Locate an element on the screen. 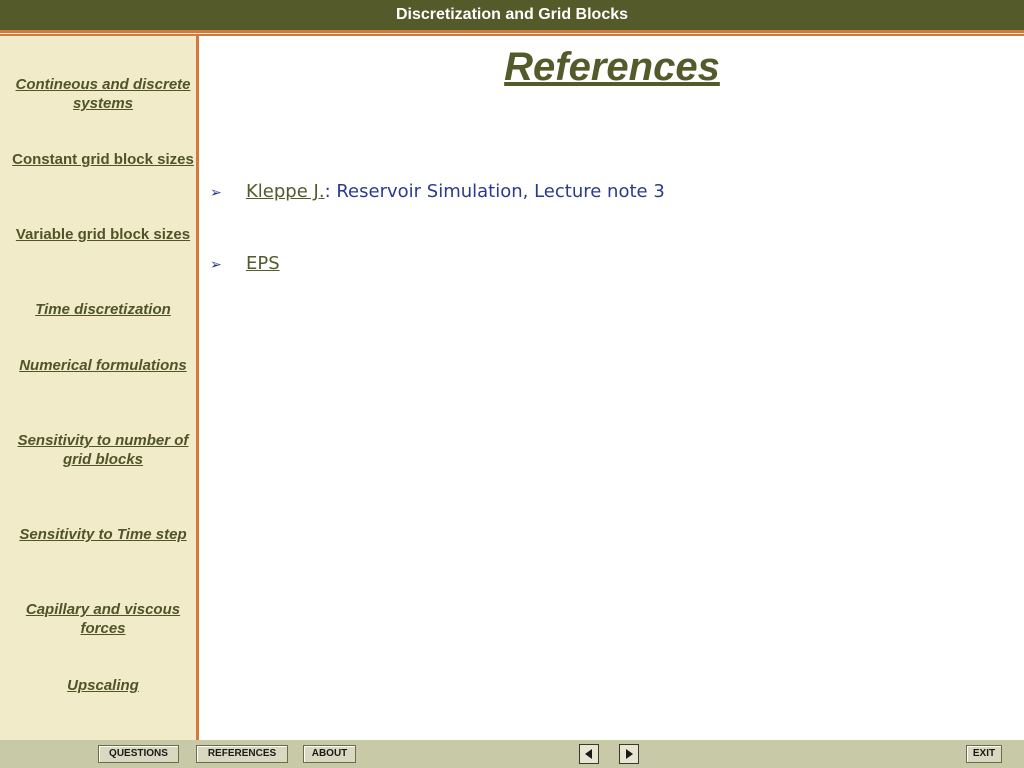 This screenshot has width=1024, height=768. sidebar-item-constant-grid-block-sizes: Constant grid block sizes is located at coordinates (103, 159).